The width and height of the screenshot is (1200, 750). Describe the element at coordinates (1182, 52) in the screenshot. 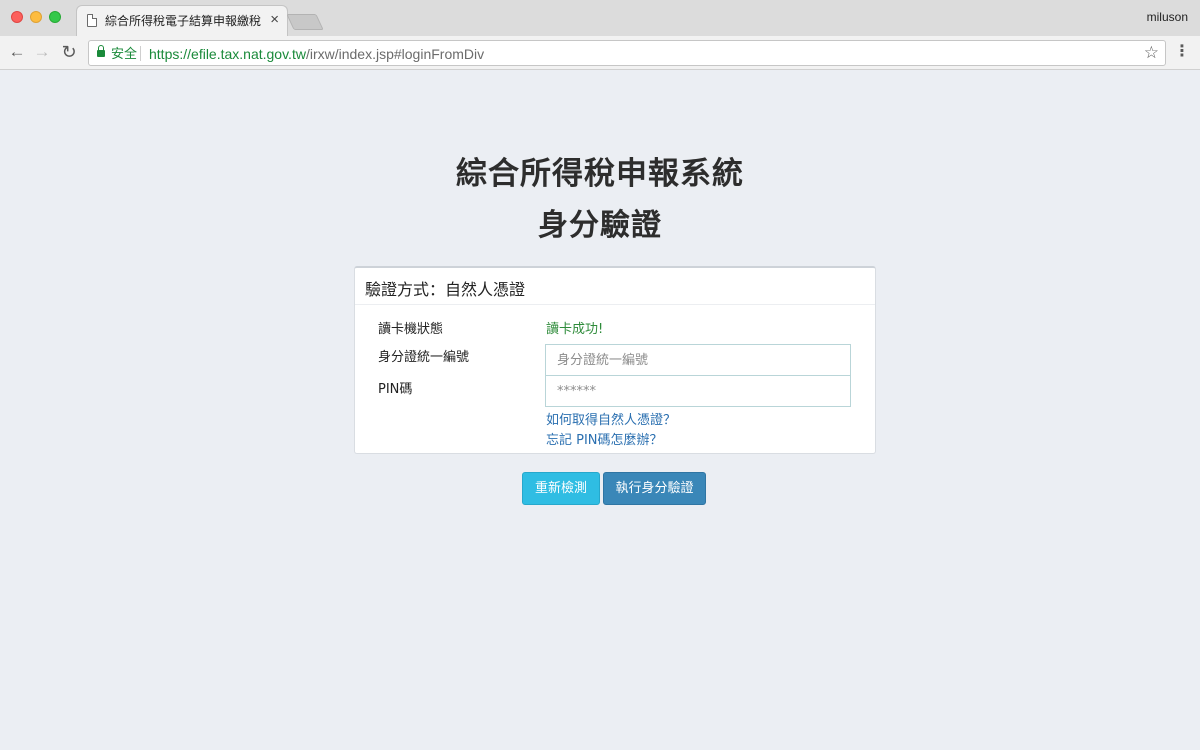

I see `kebab-menu-icon: ⋮` at that location.